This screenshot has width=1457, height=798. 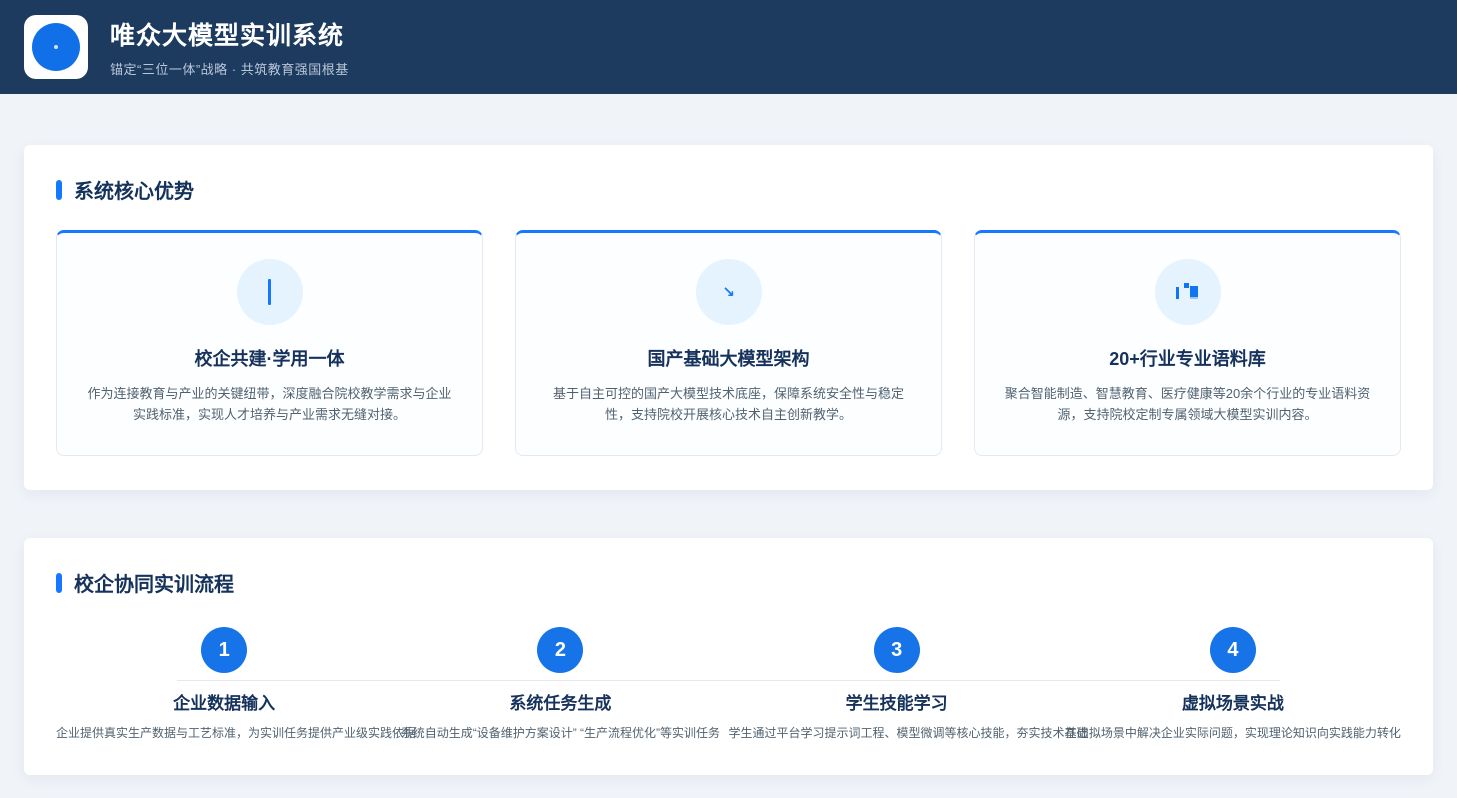 What do you see at coordinates (908, 733) in the screenshot?
I see `step-description: 学生通过平台学习提示词工程、模型微调等核心技能，夯实技术基础` at bounding box center [908, 733].